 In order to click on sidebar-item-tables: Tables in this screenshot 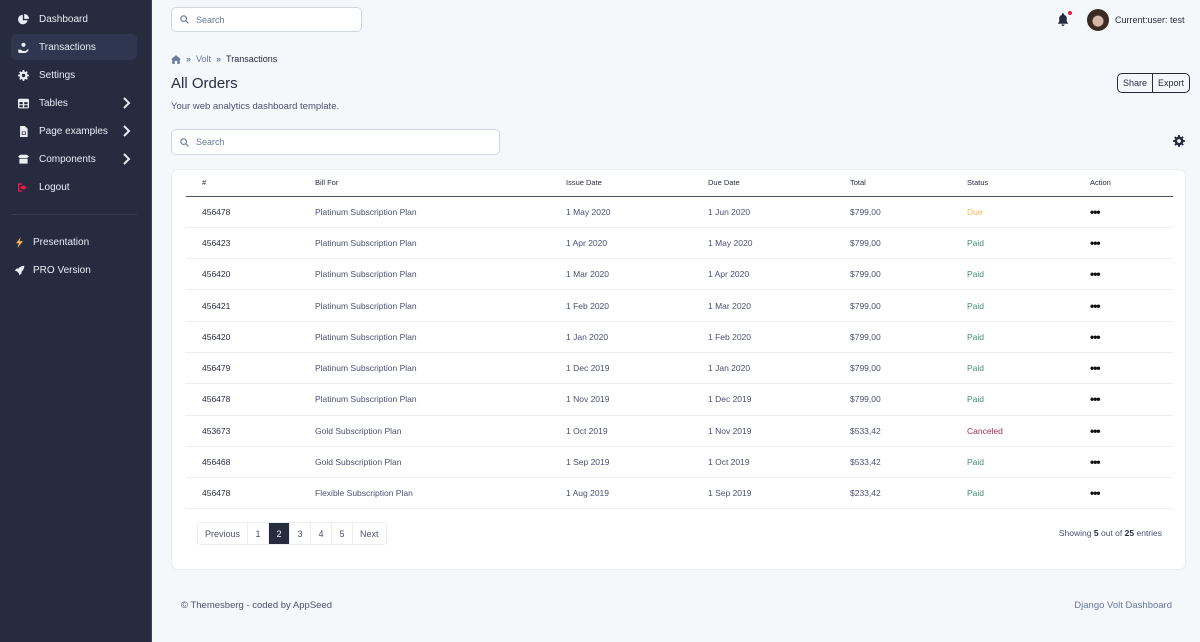, I will do `click(74, 103)`.